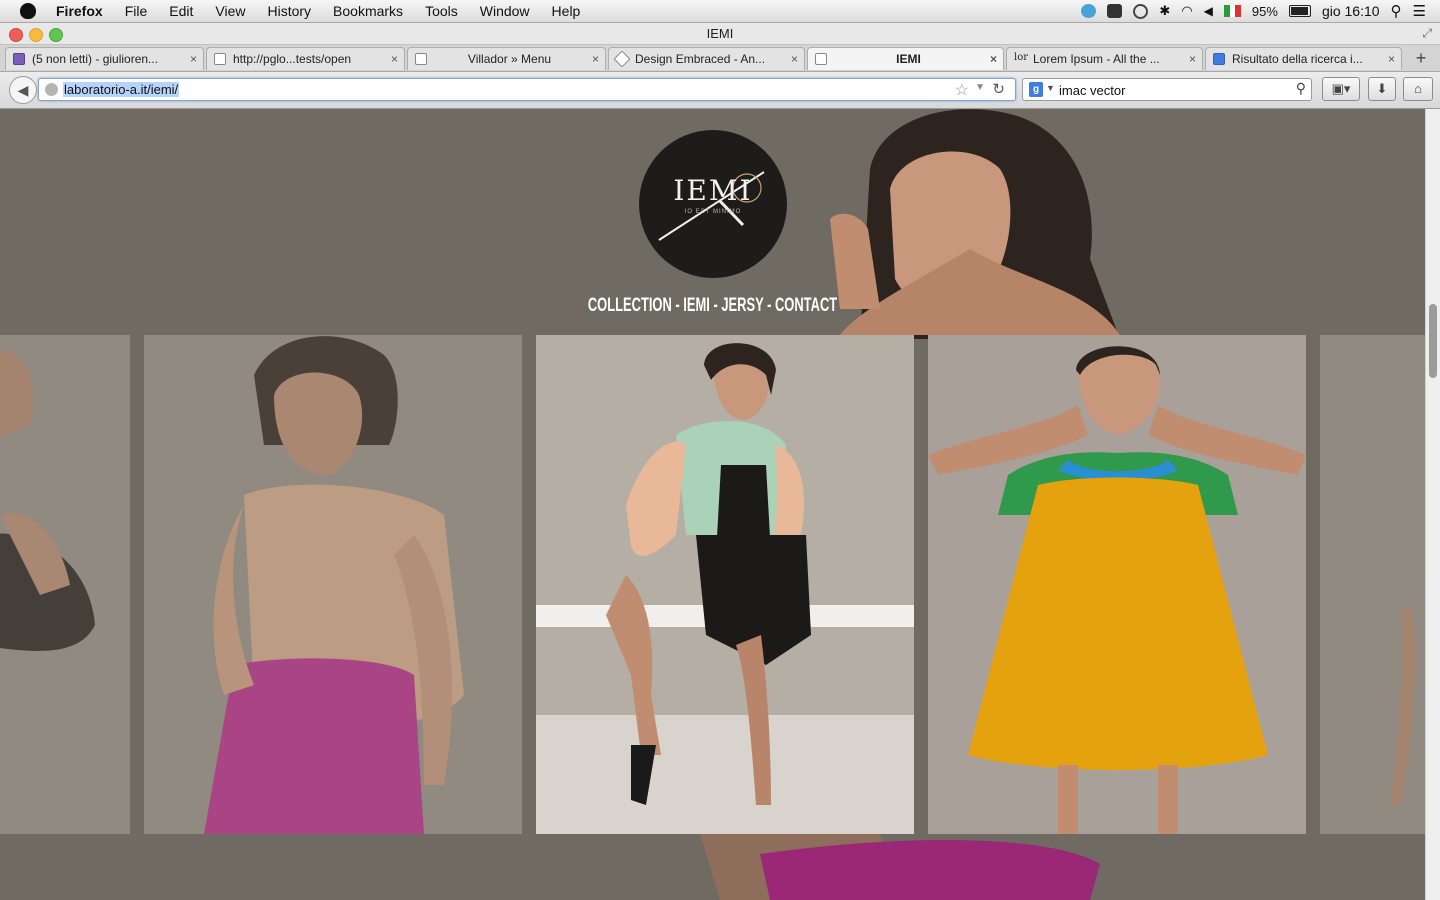 Image resolution: width=1440 pixels, height=900 pixels. What do you see at coordinates (998, 89) in the screenshot?
I see `reload-icon: ↻` at bounding box center [998, 89].